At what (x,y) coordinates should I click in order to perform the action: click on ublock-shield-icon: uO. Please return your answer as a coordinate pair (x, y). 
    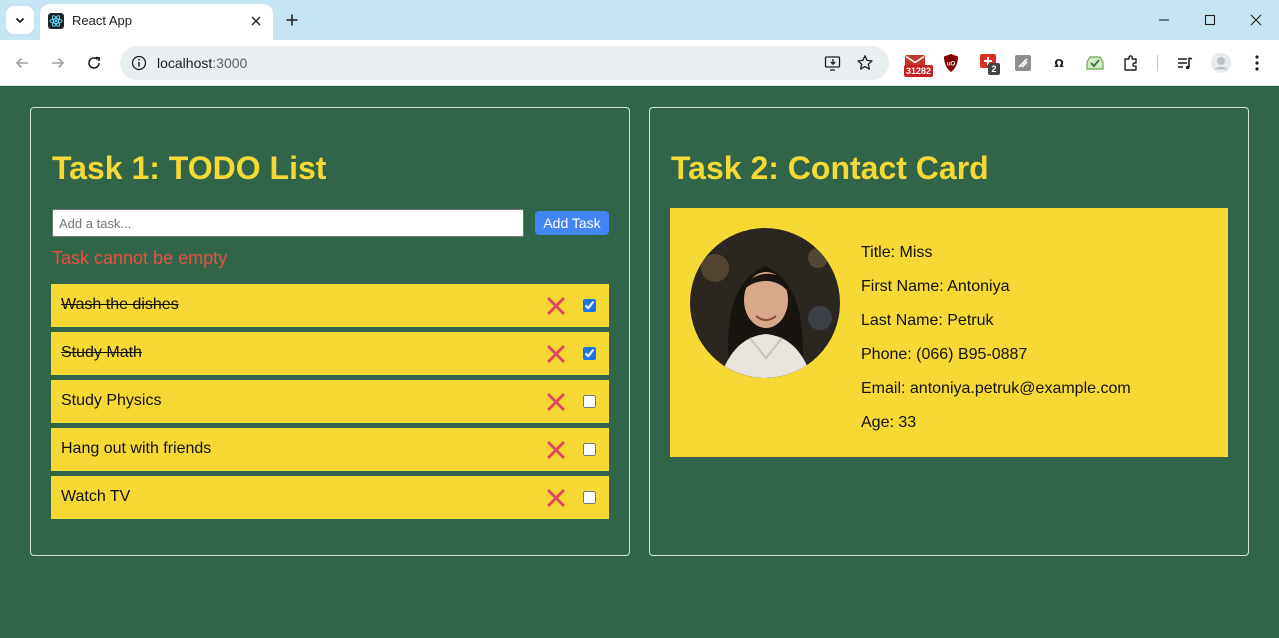
    Looking at the image, I should click on (951, 63).